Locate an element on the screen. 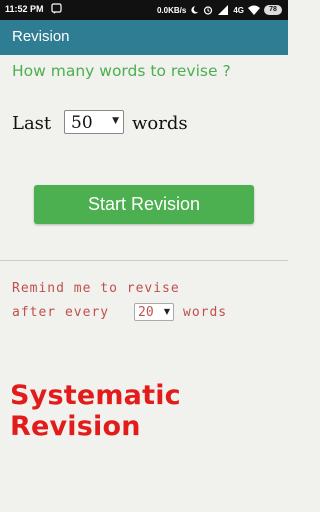 This screenshot has width=320, height=512. reminder-line-2-suffix: words is located at coordinates (205, 312).